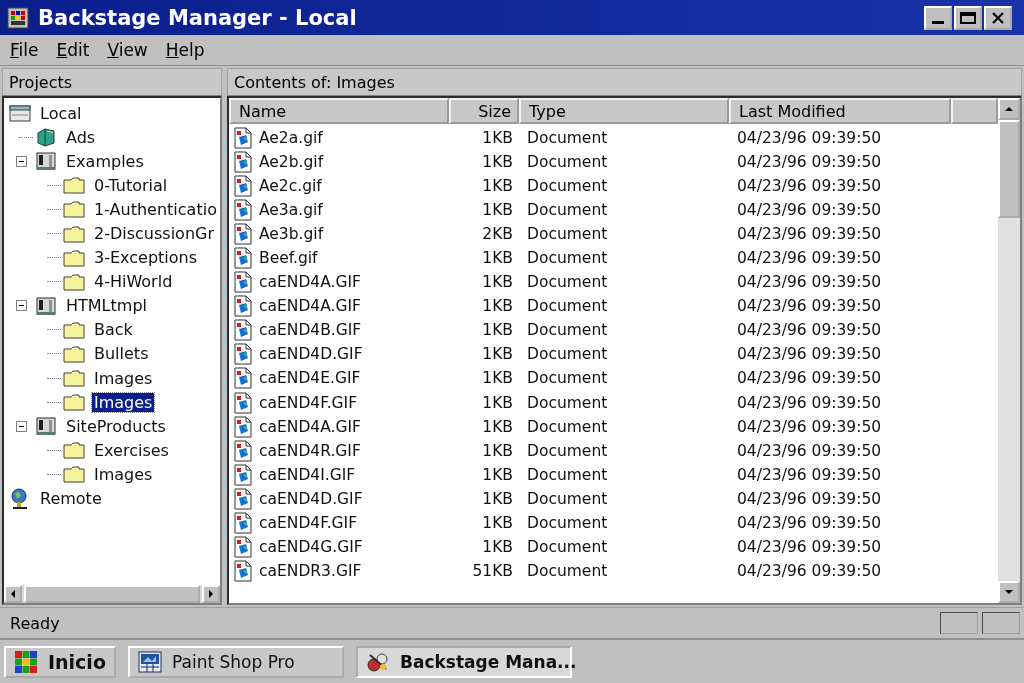 The width and height of the screenshot is (1024, 683). I want to click on tree-item: Bullets, so click(121, 354).